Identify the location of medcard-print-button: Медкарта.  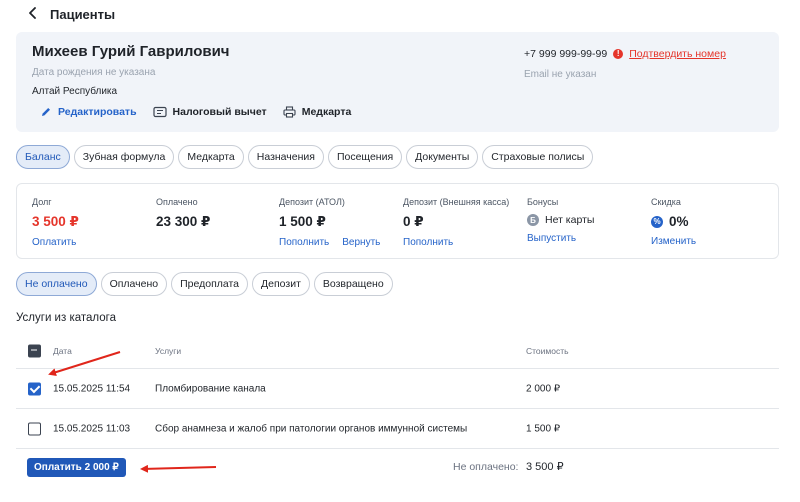
(317, 112).